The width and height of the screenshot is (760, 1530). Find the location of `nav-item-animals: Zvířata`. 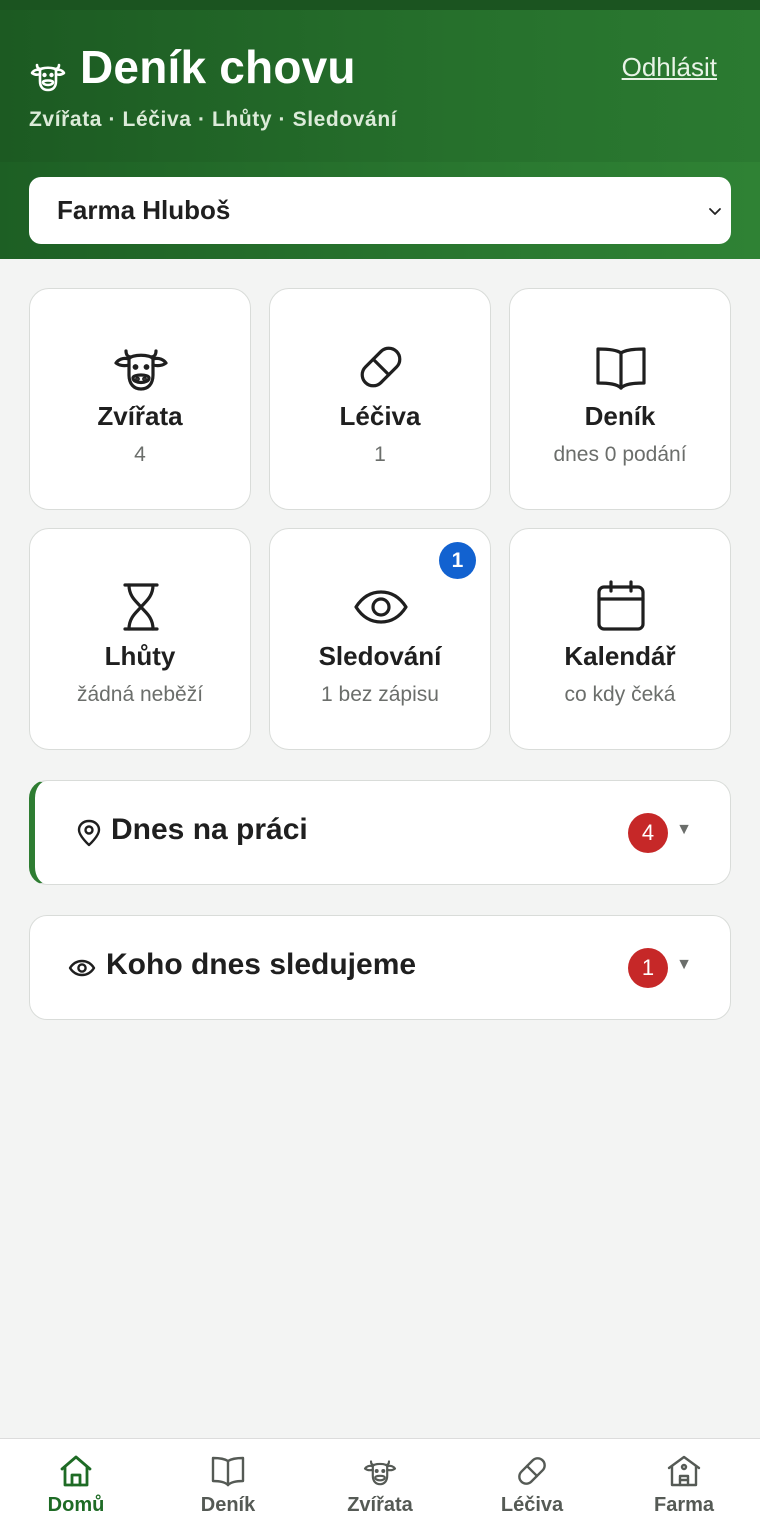

nav-item-animals: Zvířata is located at coordinates (380, 1484).